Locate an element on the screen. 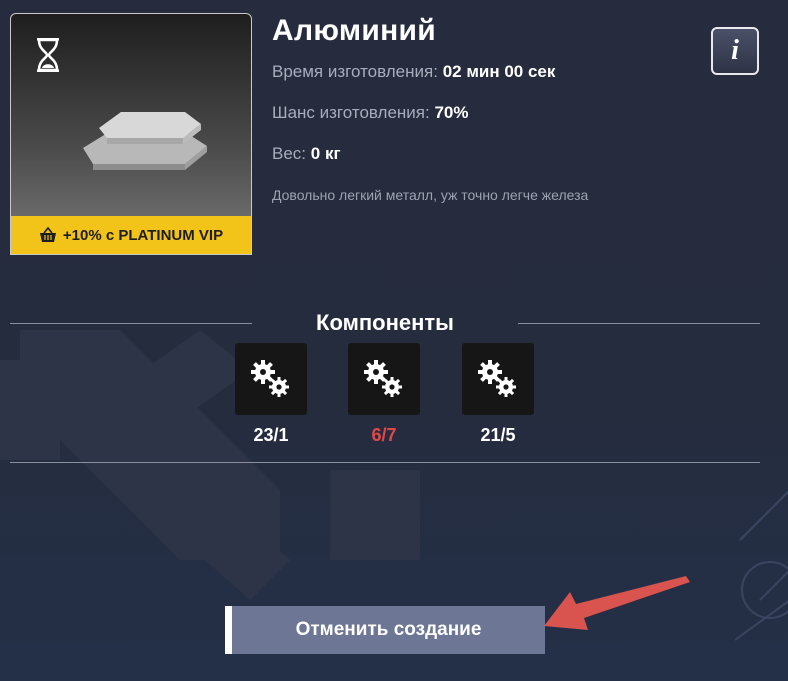 This screenshot has width=788, height=681. aluminum-ingot-image is located at coordinates (145, 141).